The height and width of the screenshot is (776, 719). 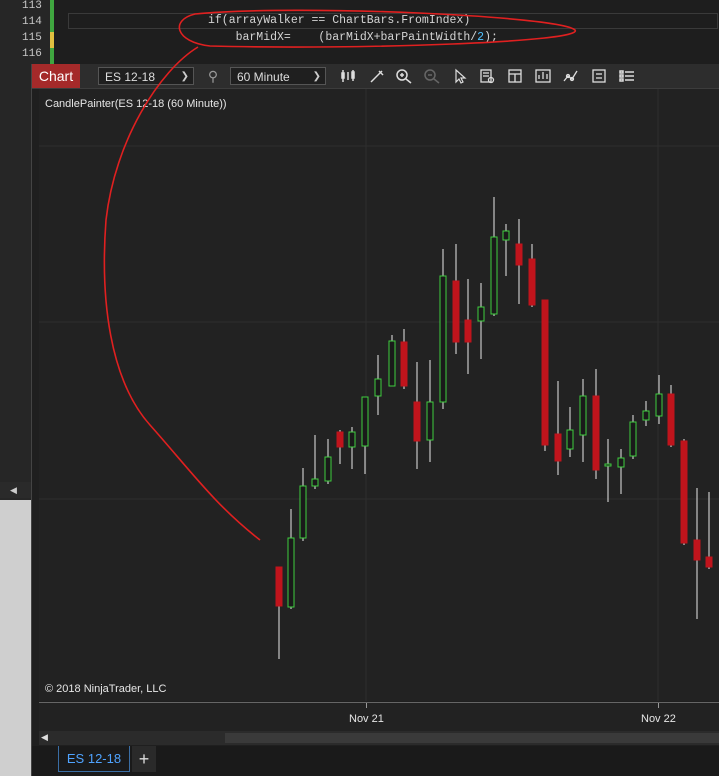 I want to click on chart-tabs-bar: ES 12-18 +, so click(x=375, y=761).